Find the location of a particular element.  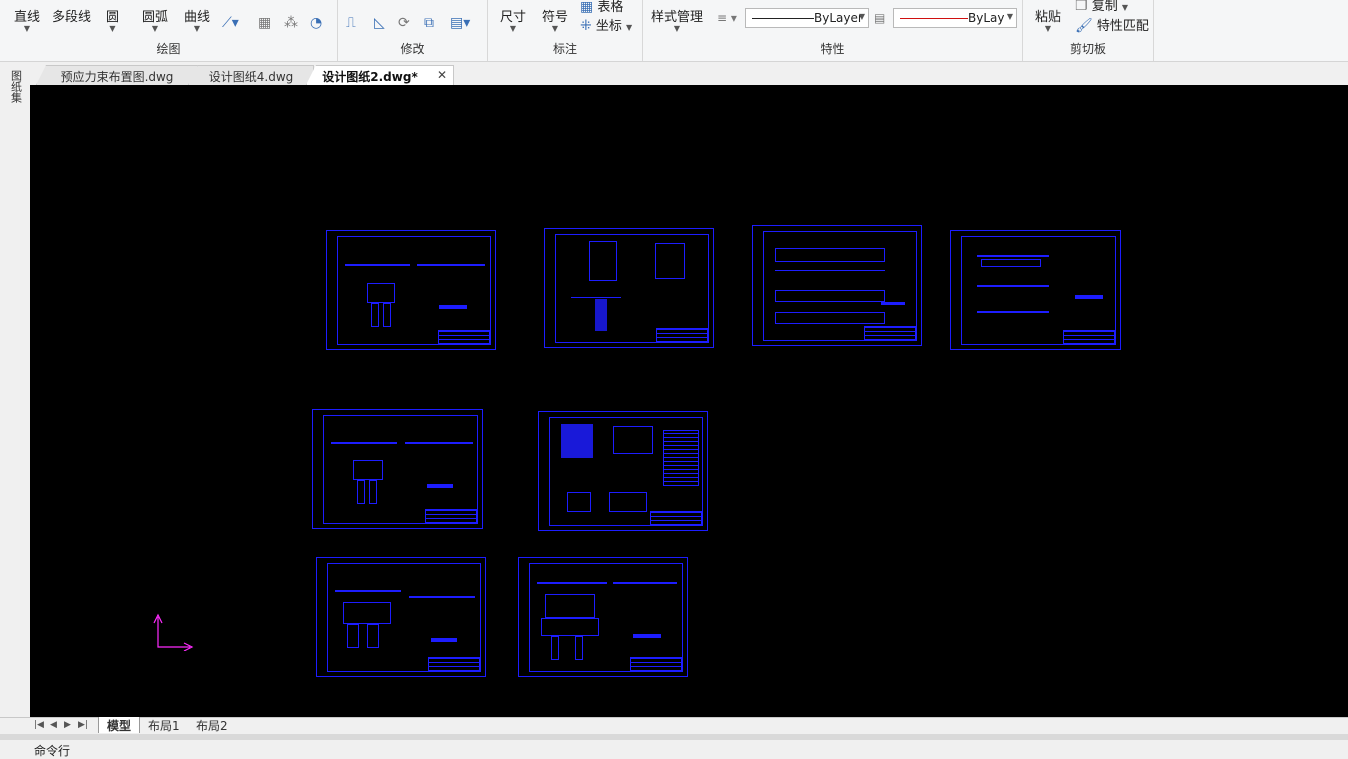

stretch-icon: ⎍ is located at coordinates (351, 23).